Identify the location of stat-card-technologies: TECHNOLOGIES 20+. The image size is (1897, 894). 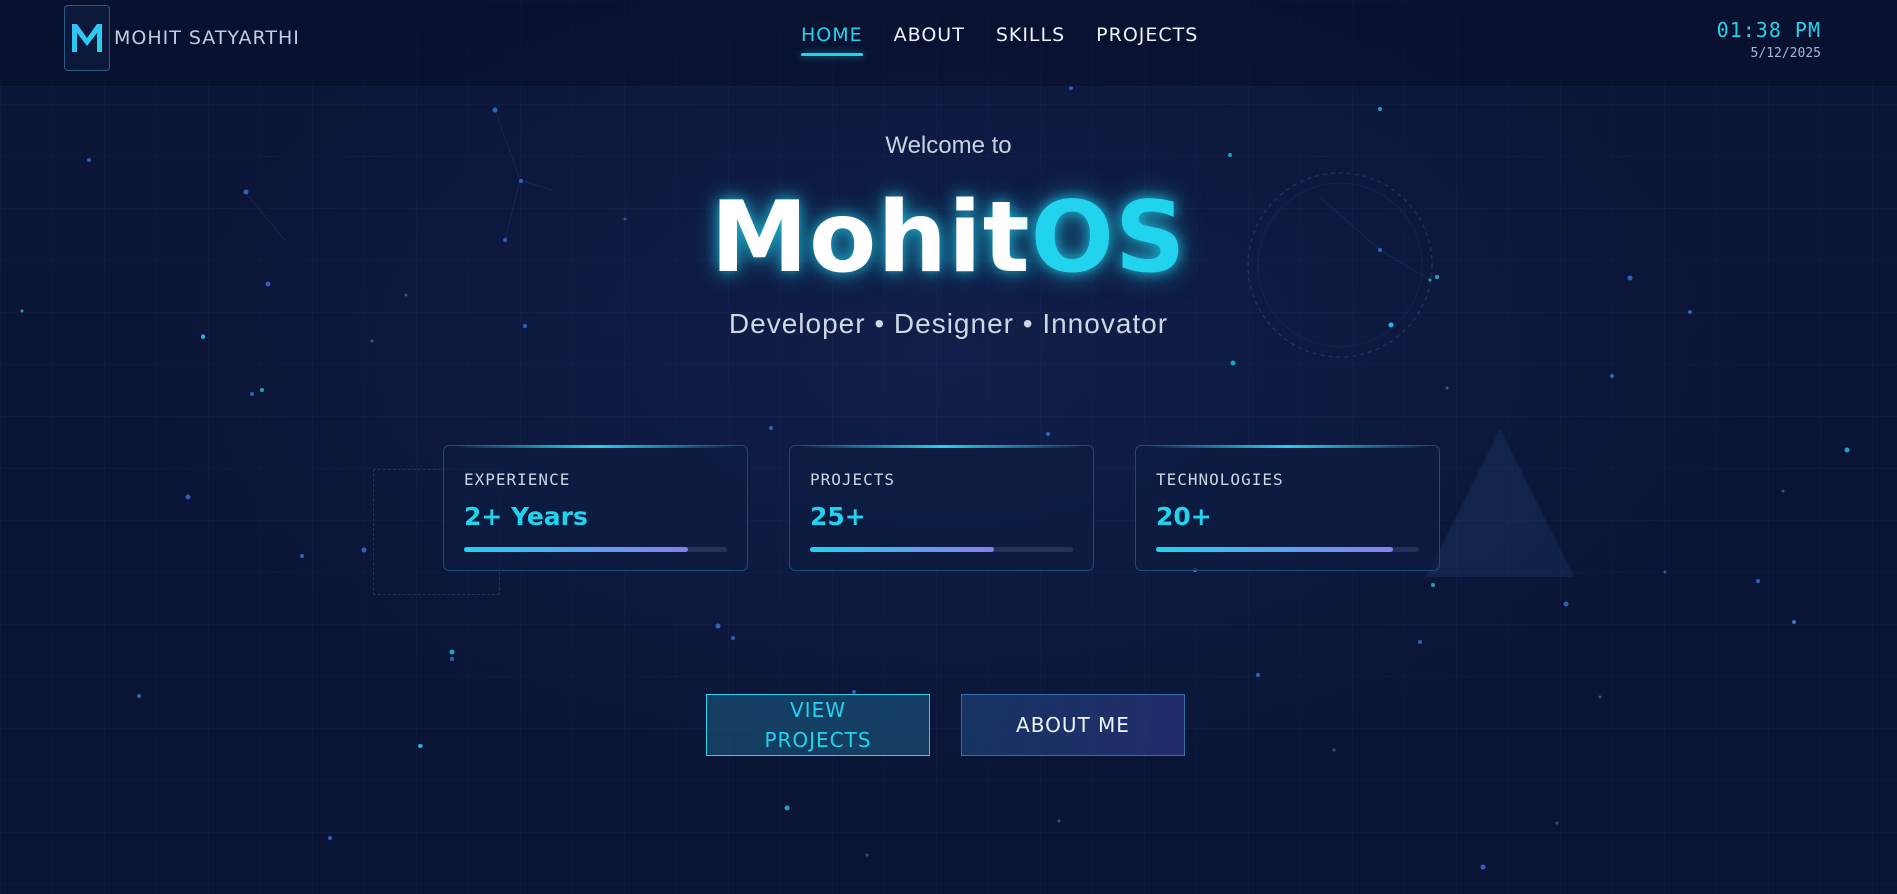
(1287, 508).